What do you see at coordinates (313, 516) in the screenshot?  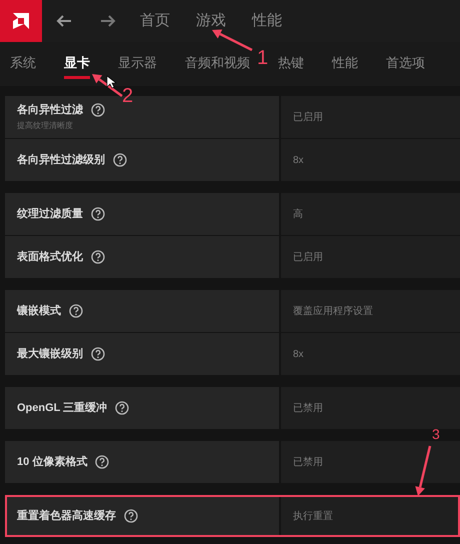 I see `setting-value: 执行重置` at bounding box center [313, 516].